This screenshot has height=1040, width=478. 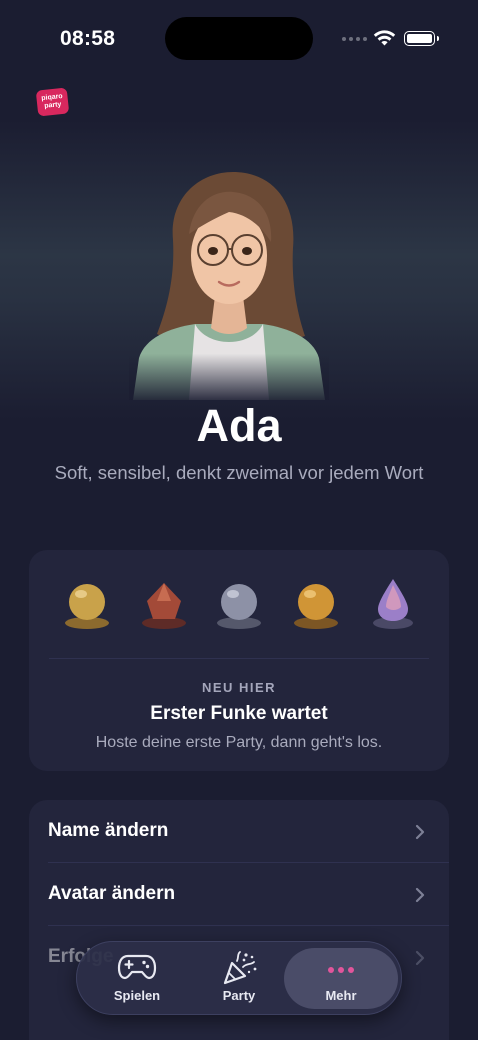 I want to click on amber-orb-icon, so click(x=316, y=606).